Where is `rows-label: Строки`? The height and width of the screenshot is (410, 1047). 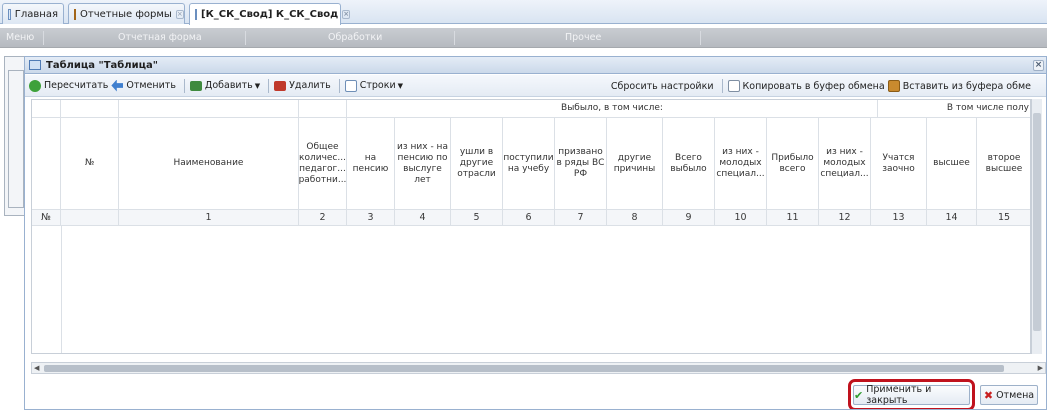 rows-label: Строки is located at coordinates (377, 85).